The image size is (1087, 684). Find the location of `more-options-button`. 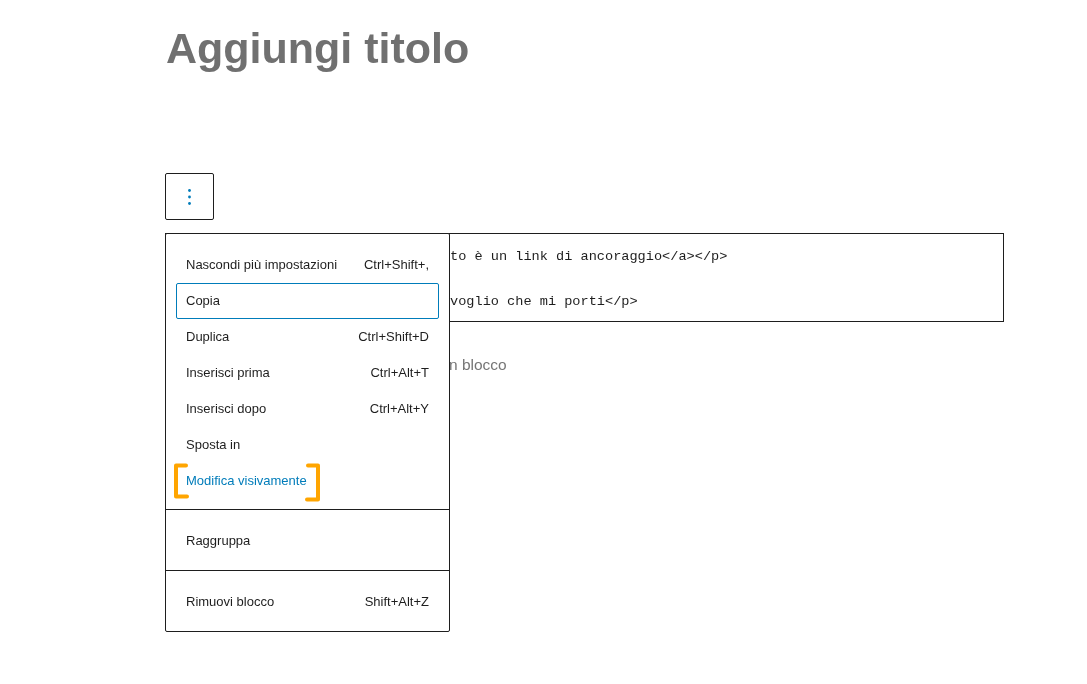

more-options-button is located at coordinates (189, 196).